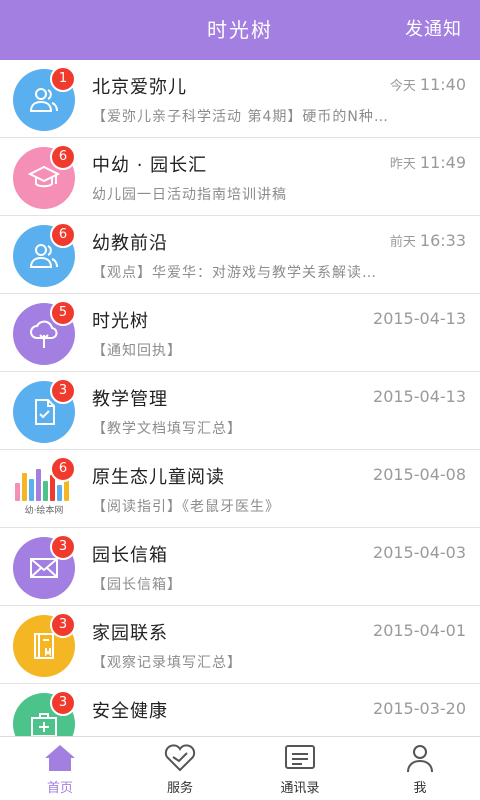  What do you see at coordinates (442, 240) in the screenshot?
I see `time-value: 16:33` at bounding box center [442, 240].